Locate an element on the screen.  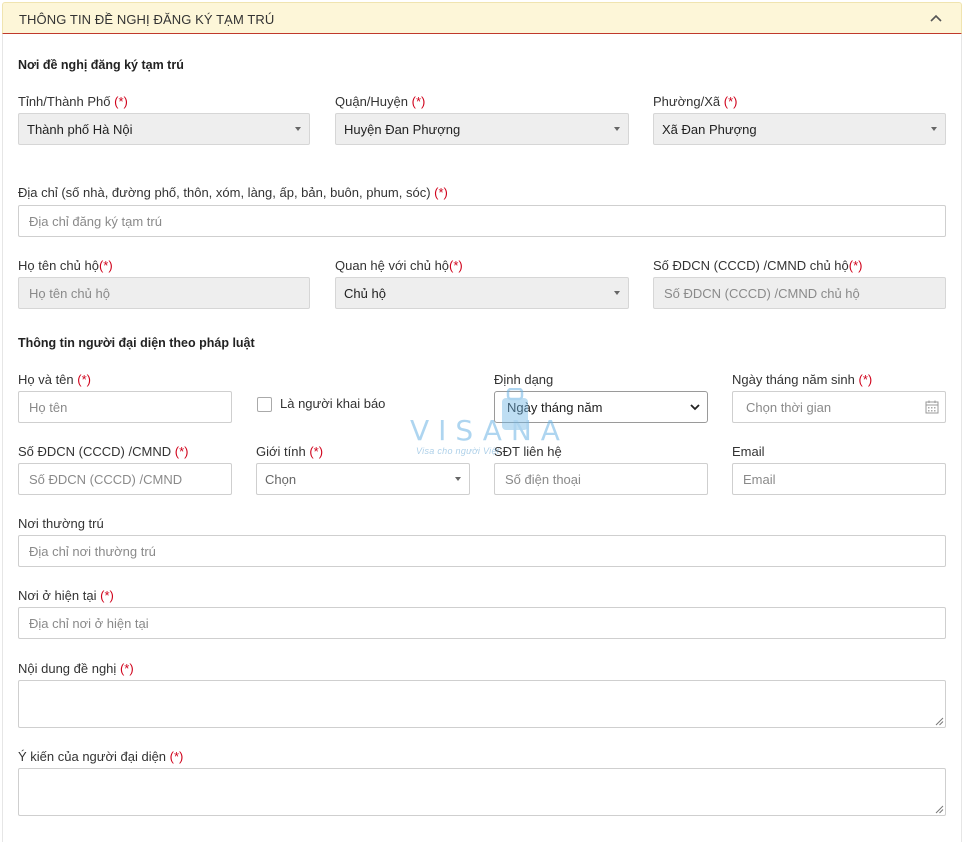
gender-label: Giới tính (*) is located at coordinates (290, 451).